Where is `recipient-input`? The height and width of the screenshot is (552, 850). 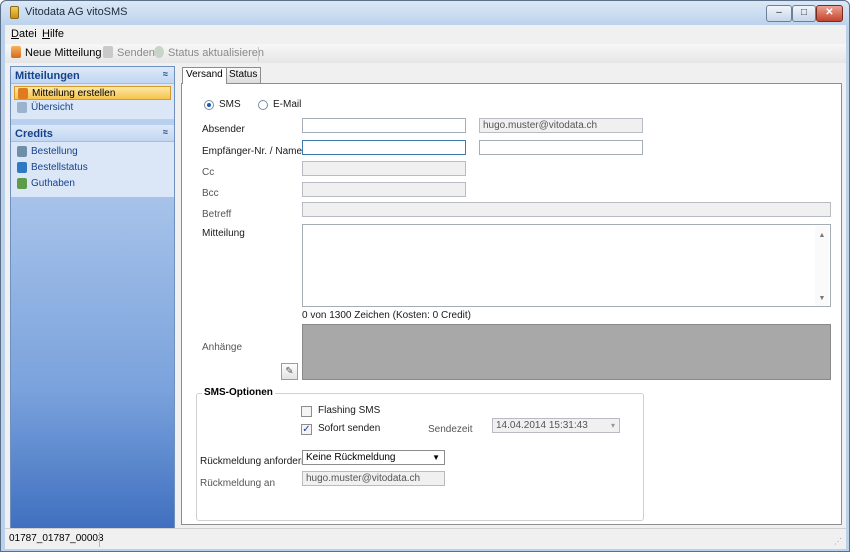 recipient-input is located at coordinates (384, 147).